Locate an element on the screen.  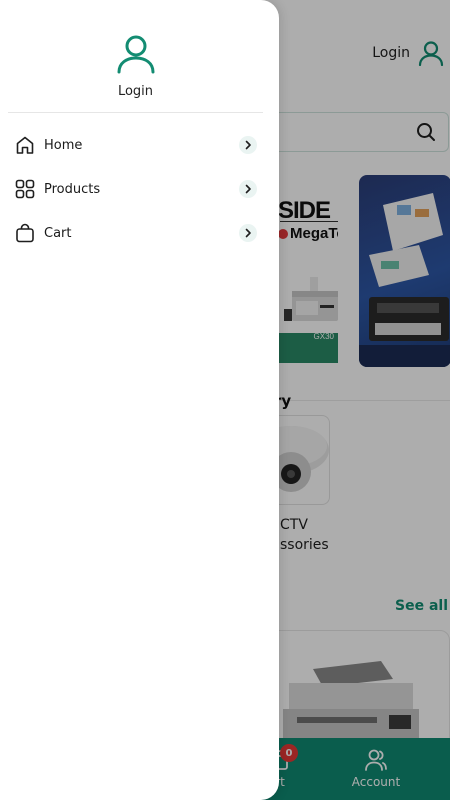
user-avatar-icon is located at coordinates (136, 56).